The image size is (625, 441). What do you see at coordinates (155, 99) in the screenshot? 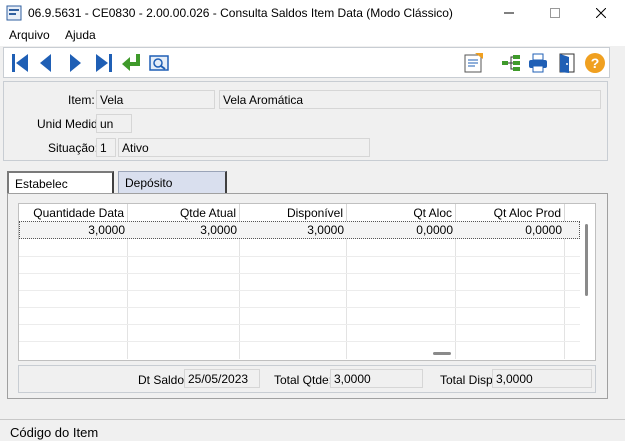
I see `item-code-field: Vela` at bounding box center [155, 99].